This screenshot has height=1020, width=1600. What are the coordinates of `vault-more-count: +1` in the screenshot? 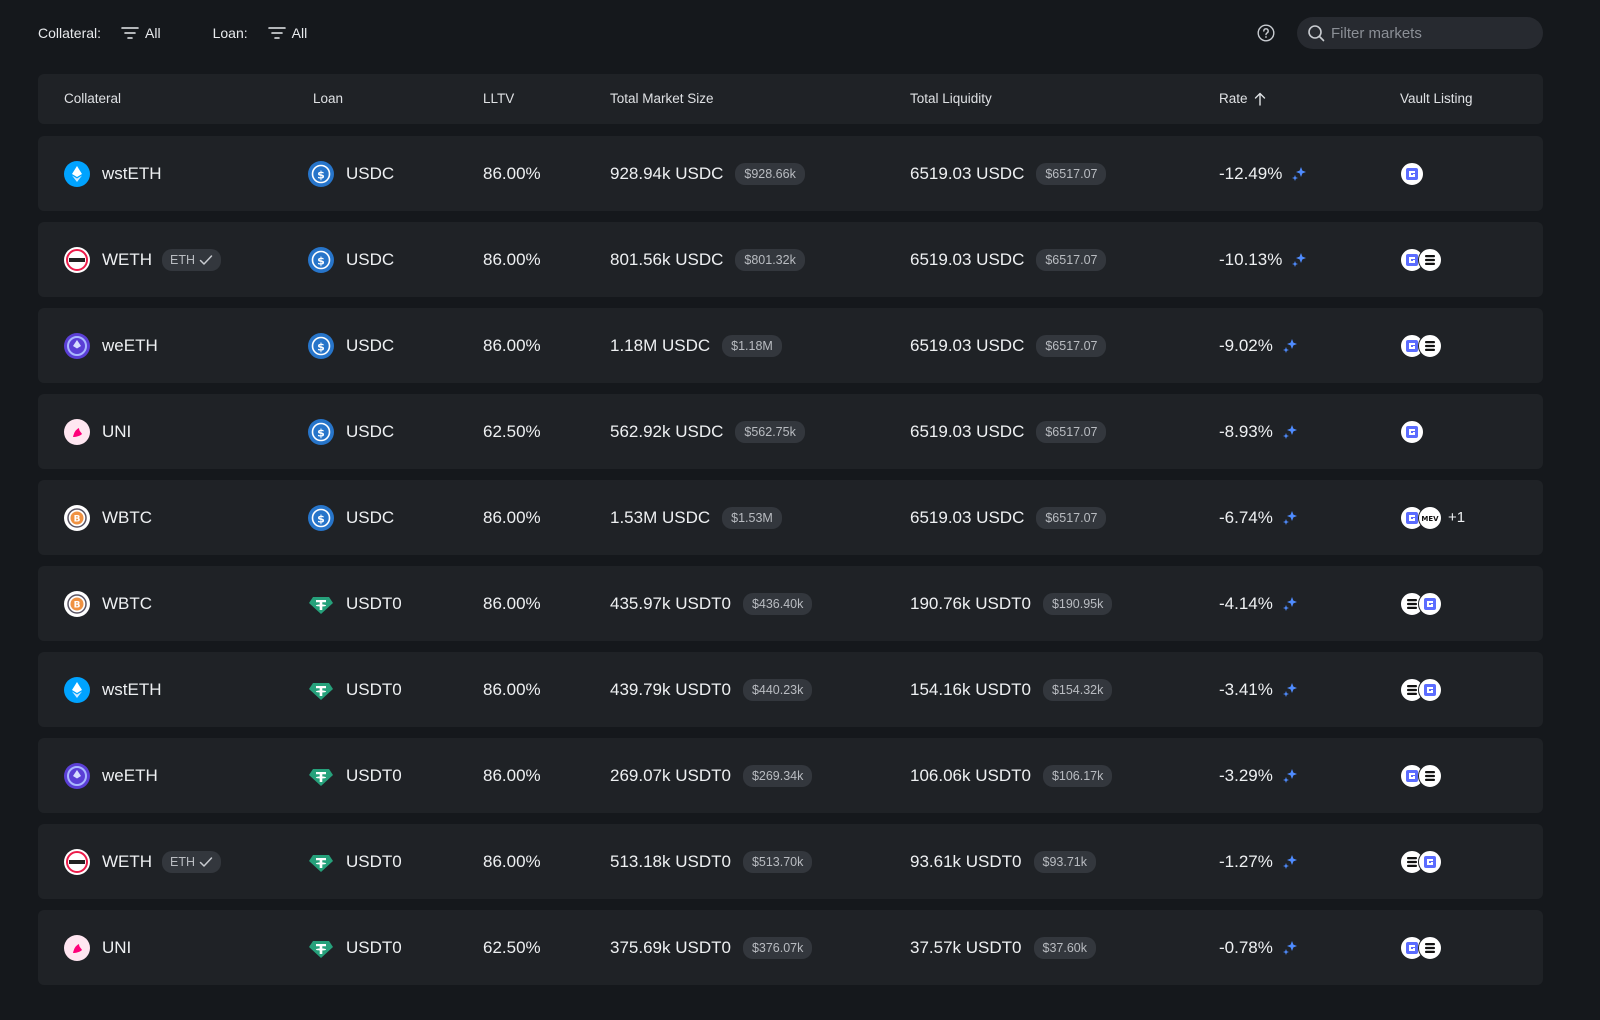 It's located at (1456, 517).